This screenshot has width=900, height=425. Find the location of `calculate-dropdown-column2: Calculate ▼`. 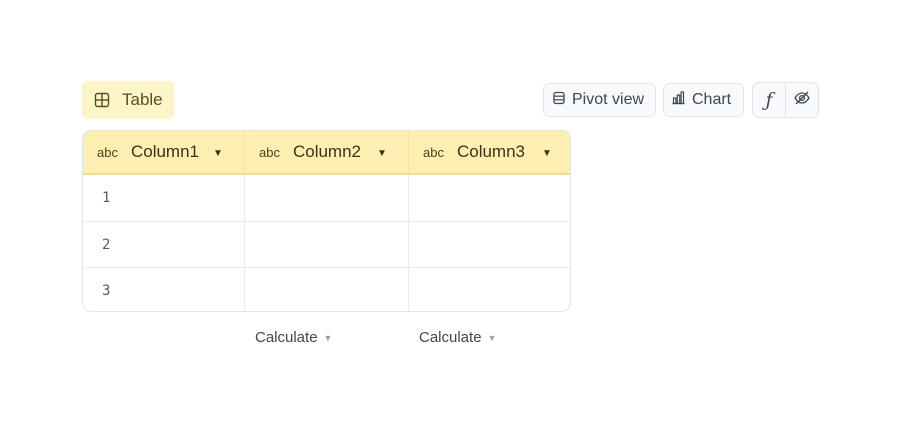

calculate-dropdown-column2: Calculate ▼ is located at coordinates (293, 337).